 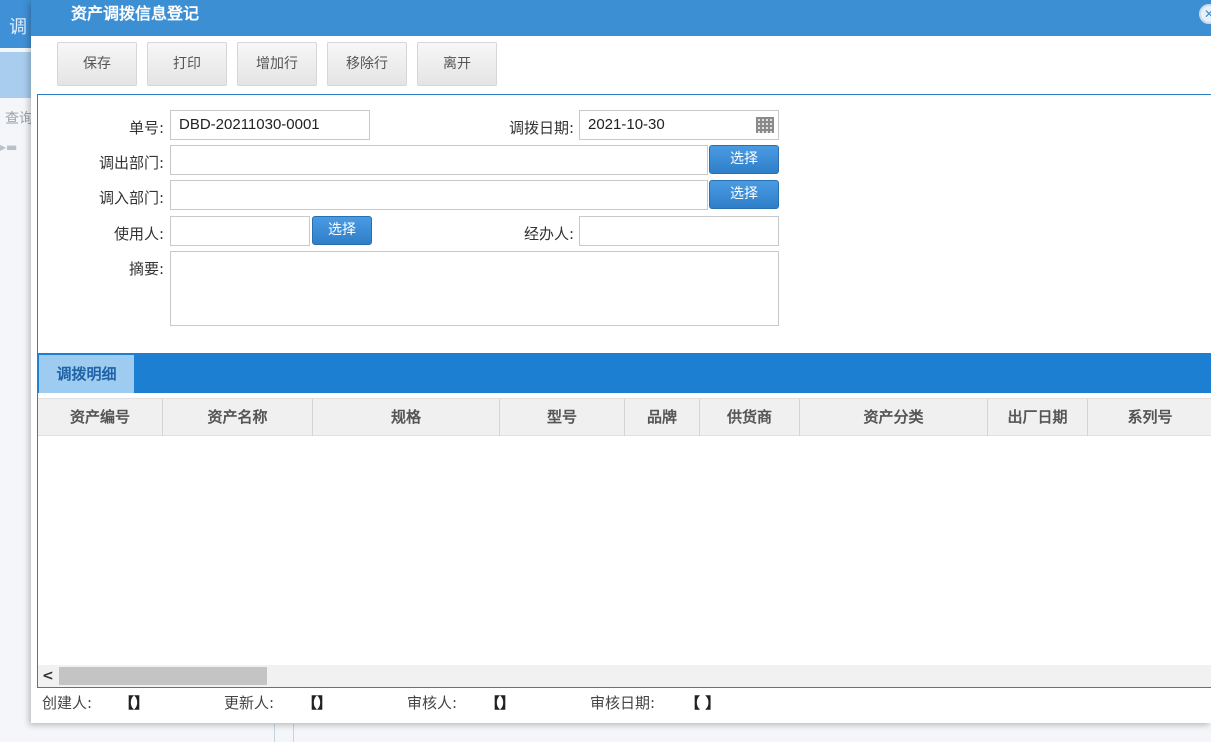 What do you see at coordinates (270, 125) in the screenshot?
I see `order-no-input: DBD-20211030-0001` at bounding box center [270, 125].